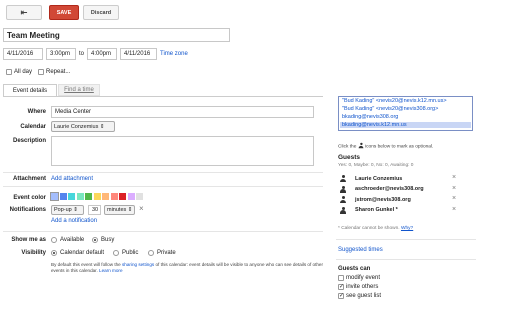  What do you see at coordinates (29, 179) in the screenshot?
I see `attachment-label: Attachment` at bounding box center [29, 179].